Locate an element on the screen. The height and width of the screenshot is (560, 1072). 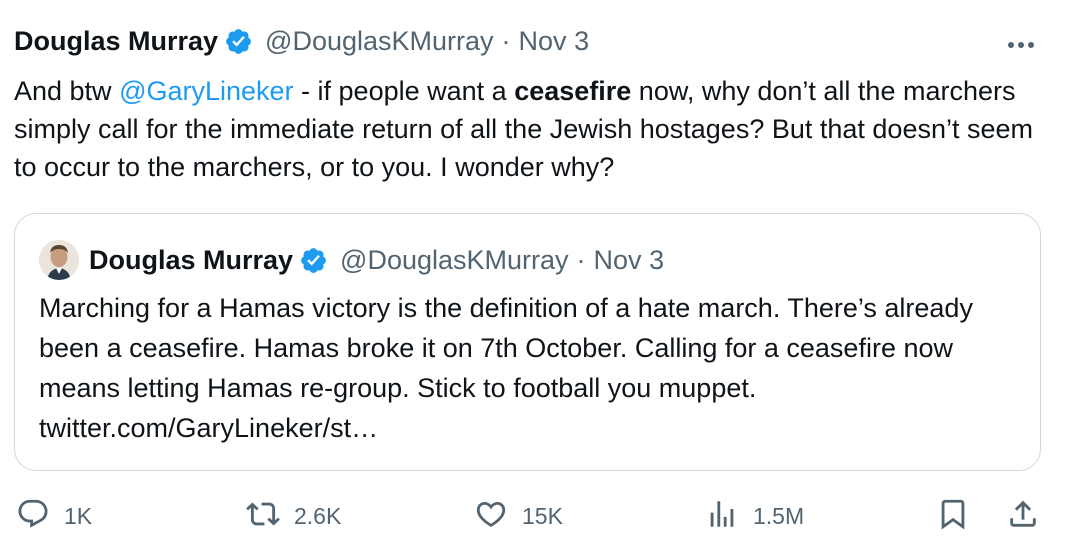
views-count: 1.5M is located at coordinates (779, 515).